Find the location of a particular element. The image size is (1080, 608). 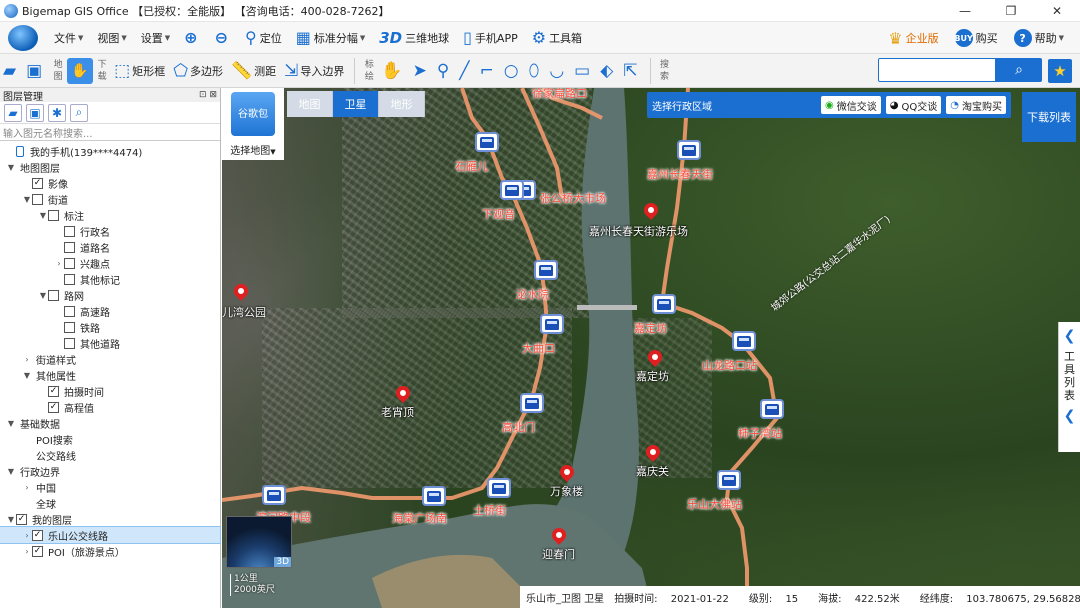

menu-view: 视图 ▼ is located at coordinates (111, 38).